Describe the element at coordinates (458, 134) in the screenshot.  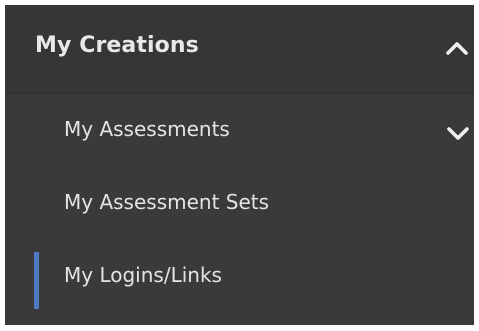
I see `chevron-down-icon` at that location.